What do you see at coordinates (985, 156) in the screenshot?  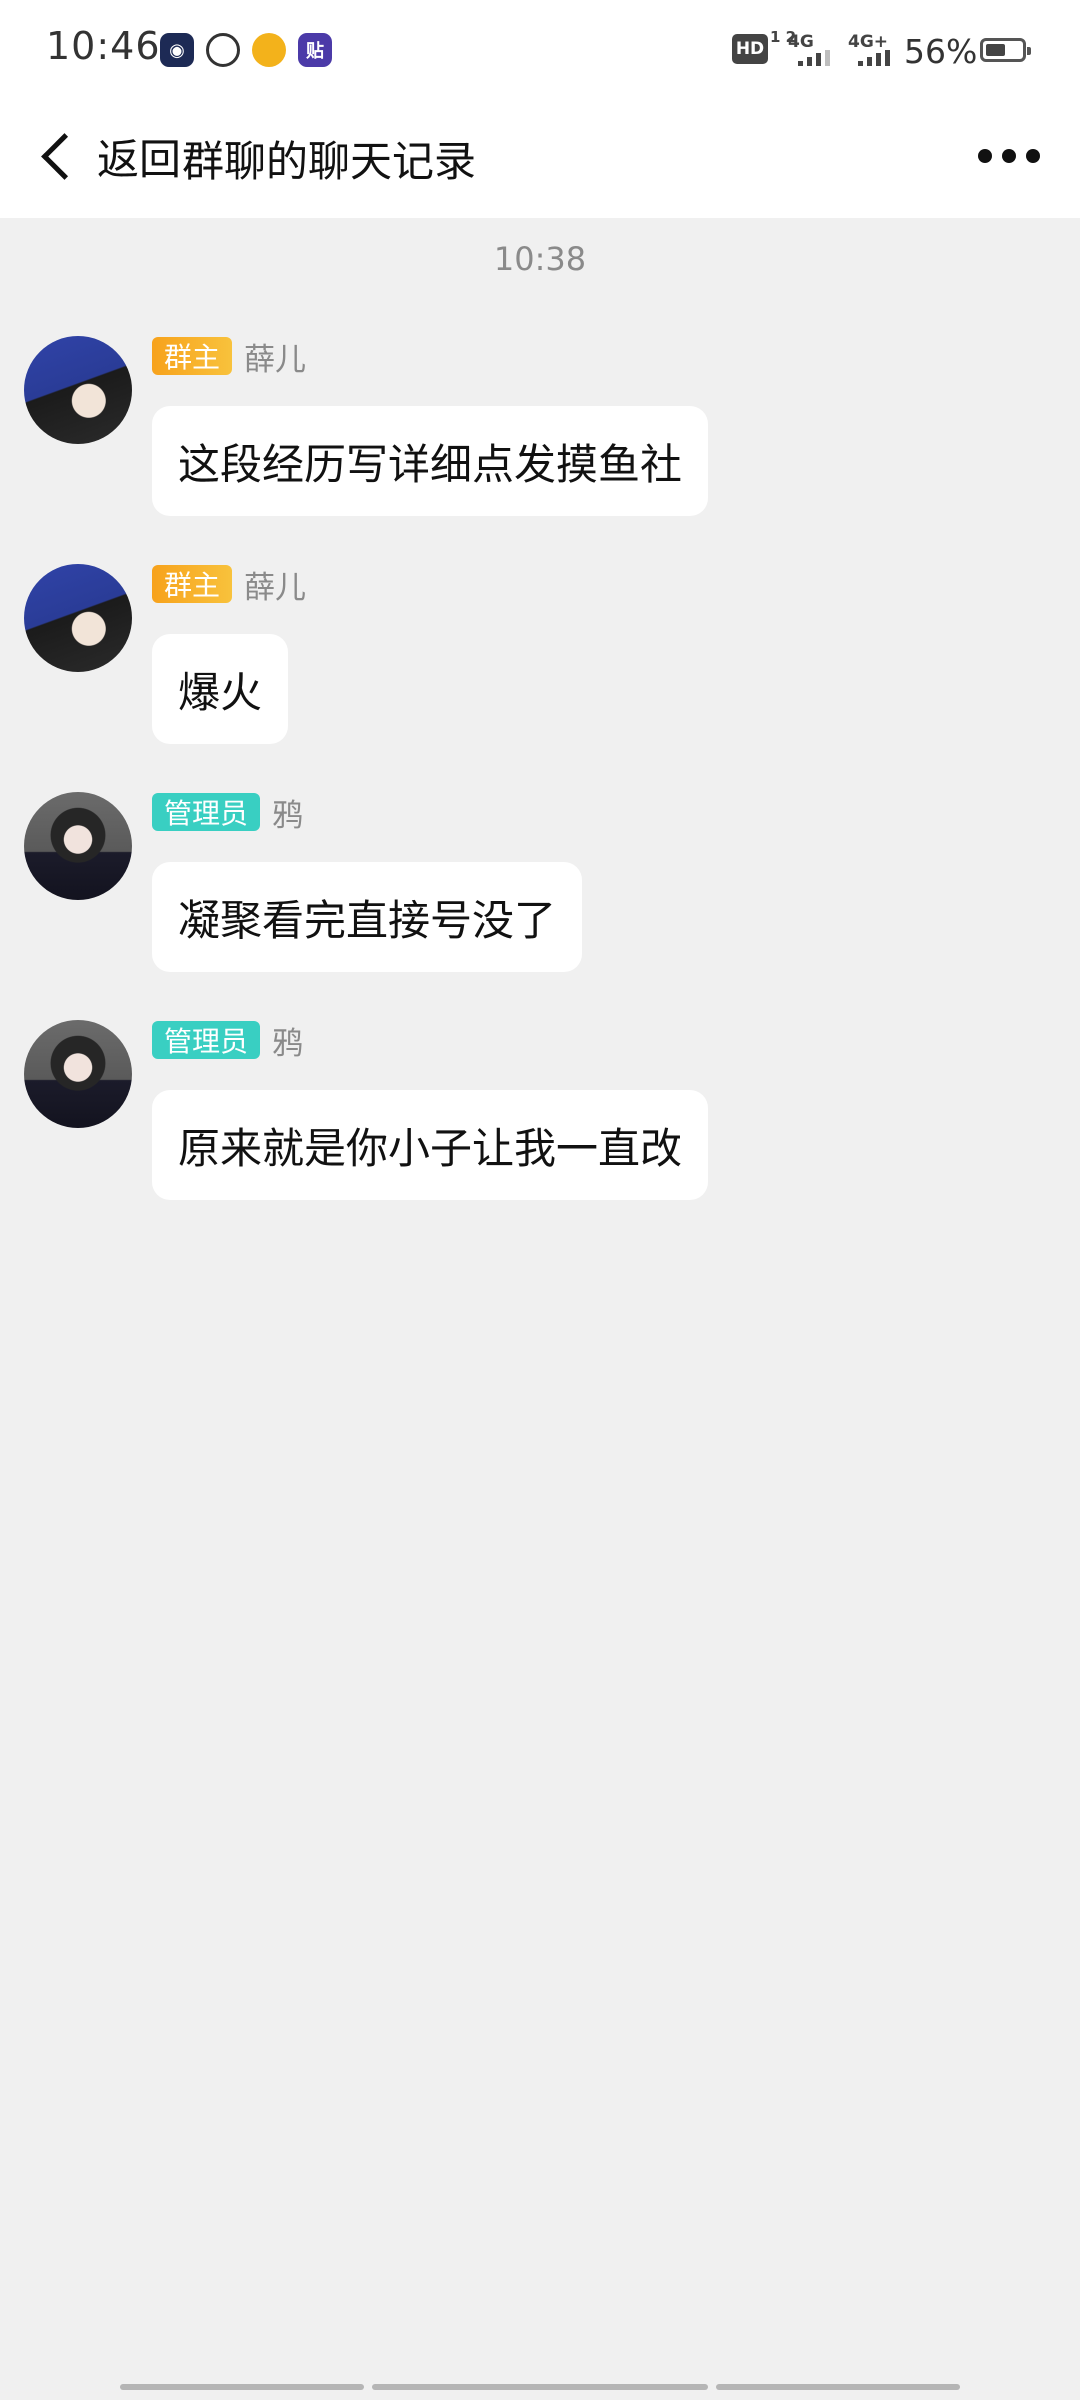 I see `more-dots-icon` at bounding box center [985, 156].